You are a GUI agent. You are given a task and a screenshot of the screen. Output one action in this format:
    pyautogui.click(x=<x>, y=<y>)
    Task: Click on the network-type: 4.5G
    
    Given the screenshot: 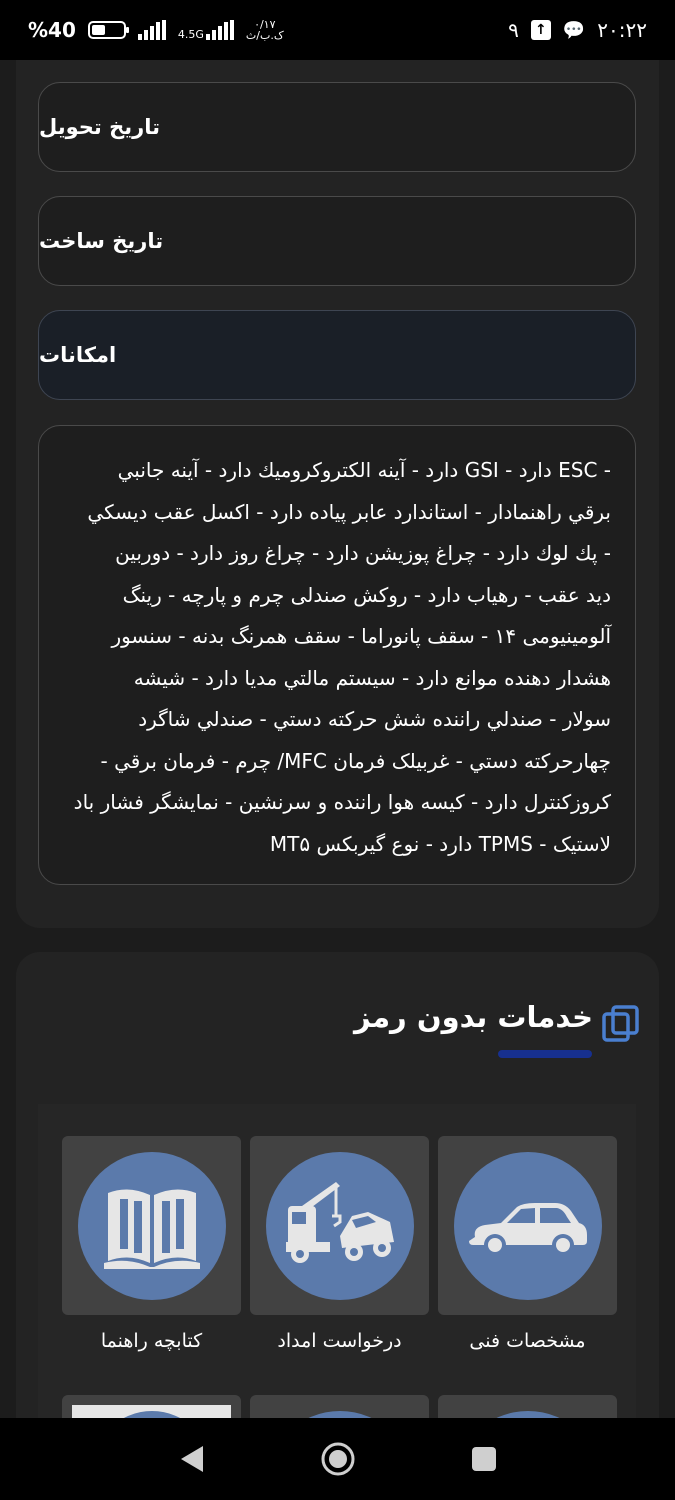 What is the action you would take?
    pyautogui.click(x=190, y=34)
    